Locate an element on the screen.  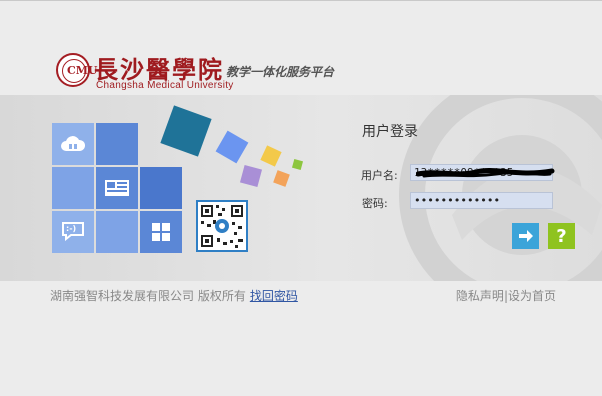
set-home-link: 设为首页 is located at coordinates (532, 296).